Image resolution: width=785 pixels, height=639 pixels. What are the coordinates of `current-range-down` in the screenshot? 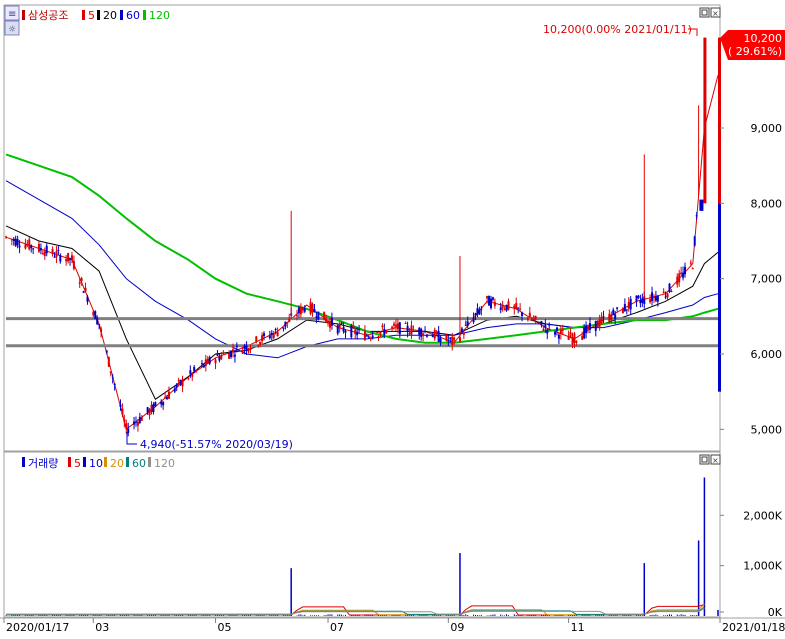 It's located at (719, 297).